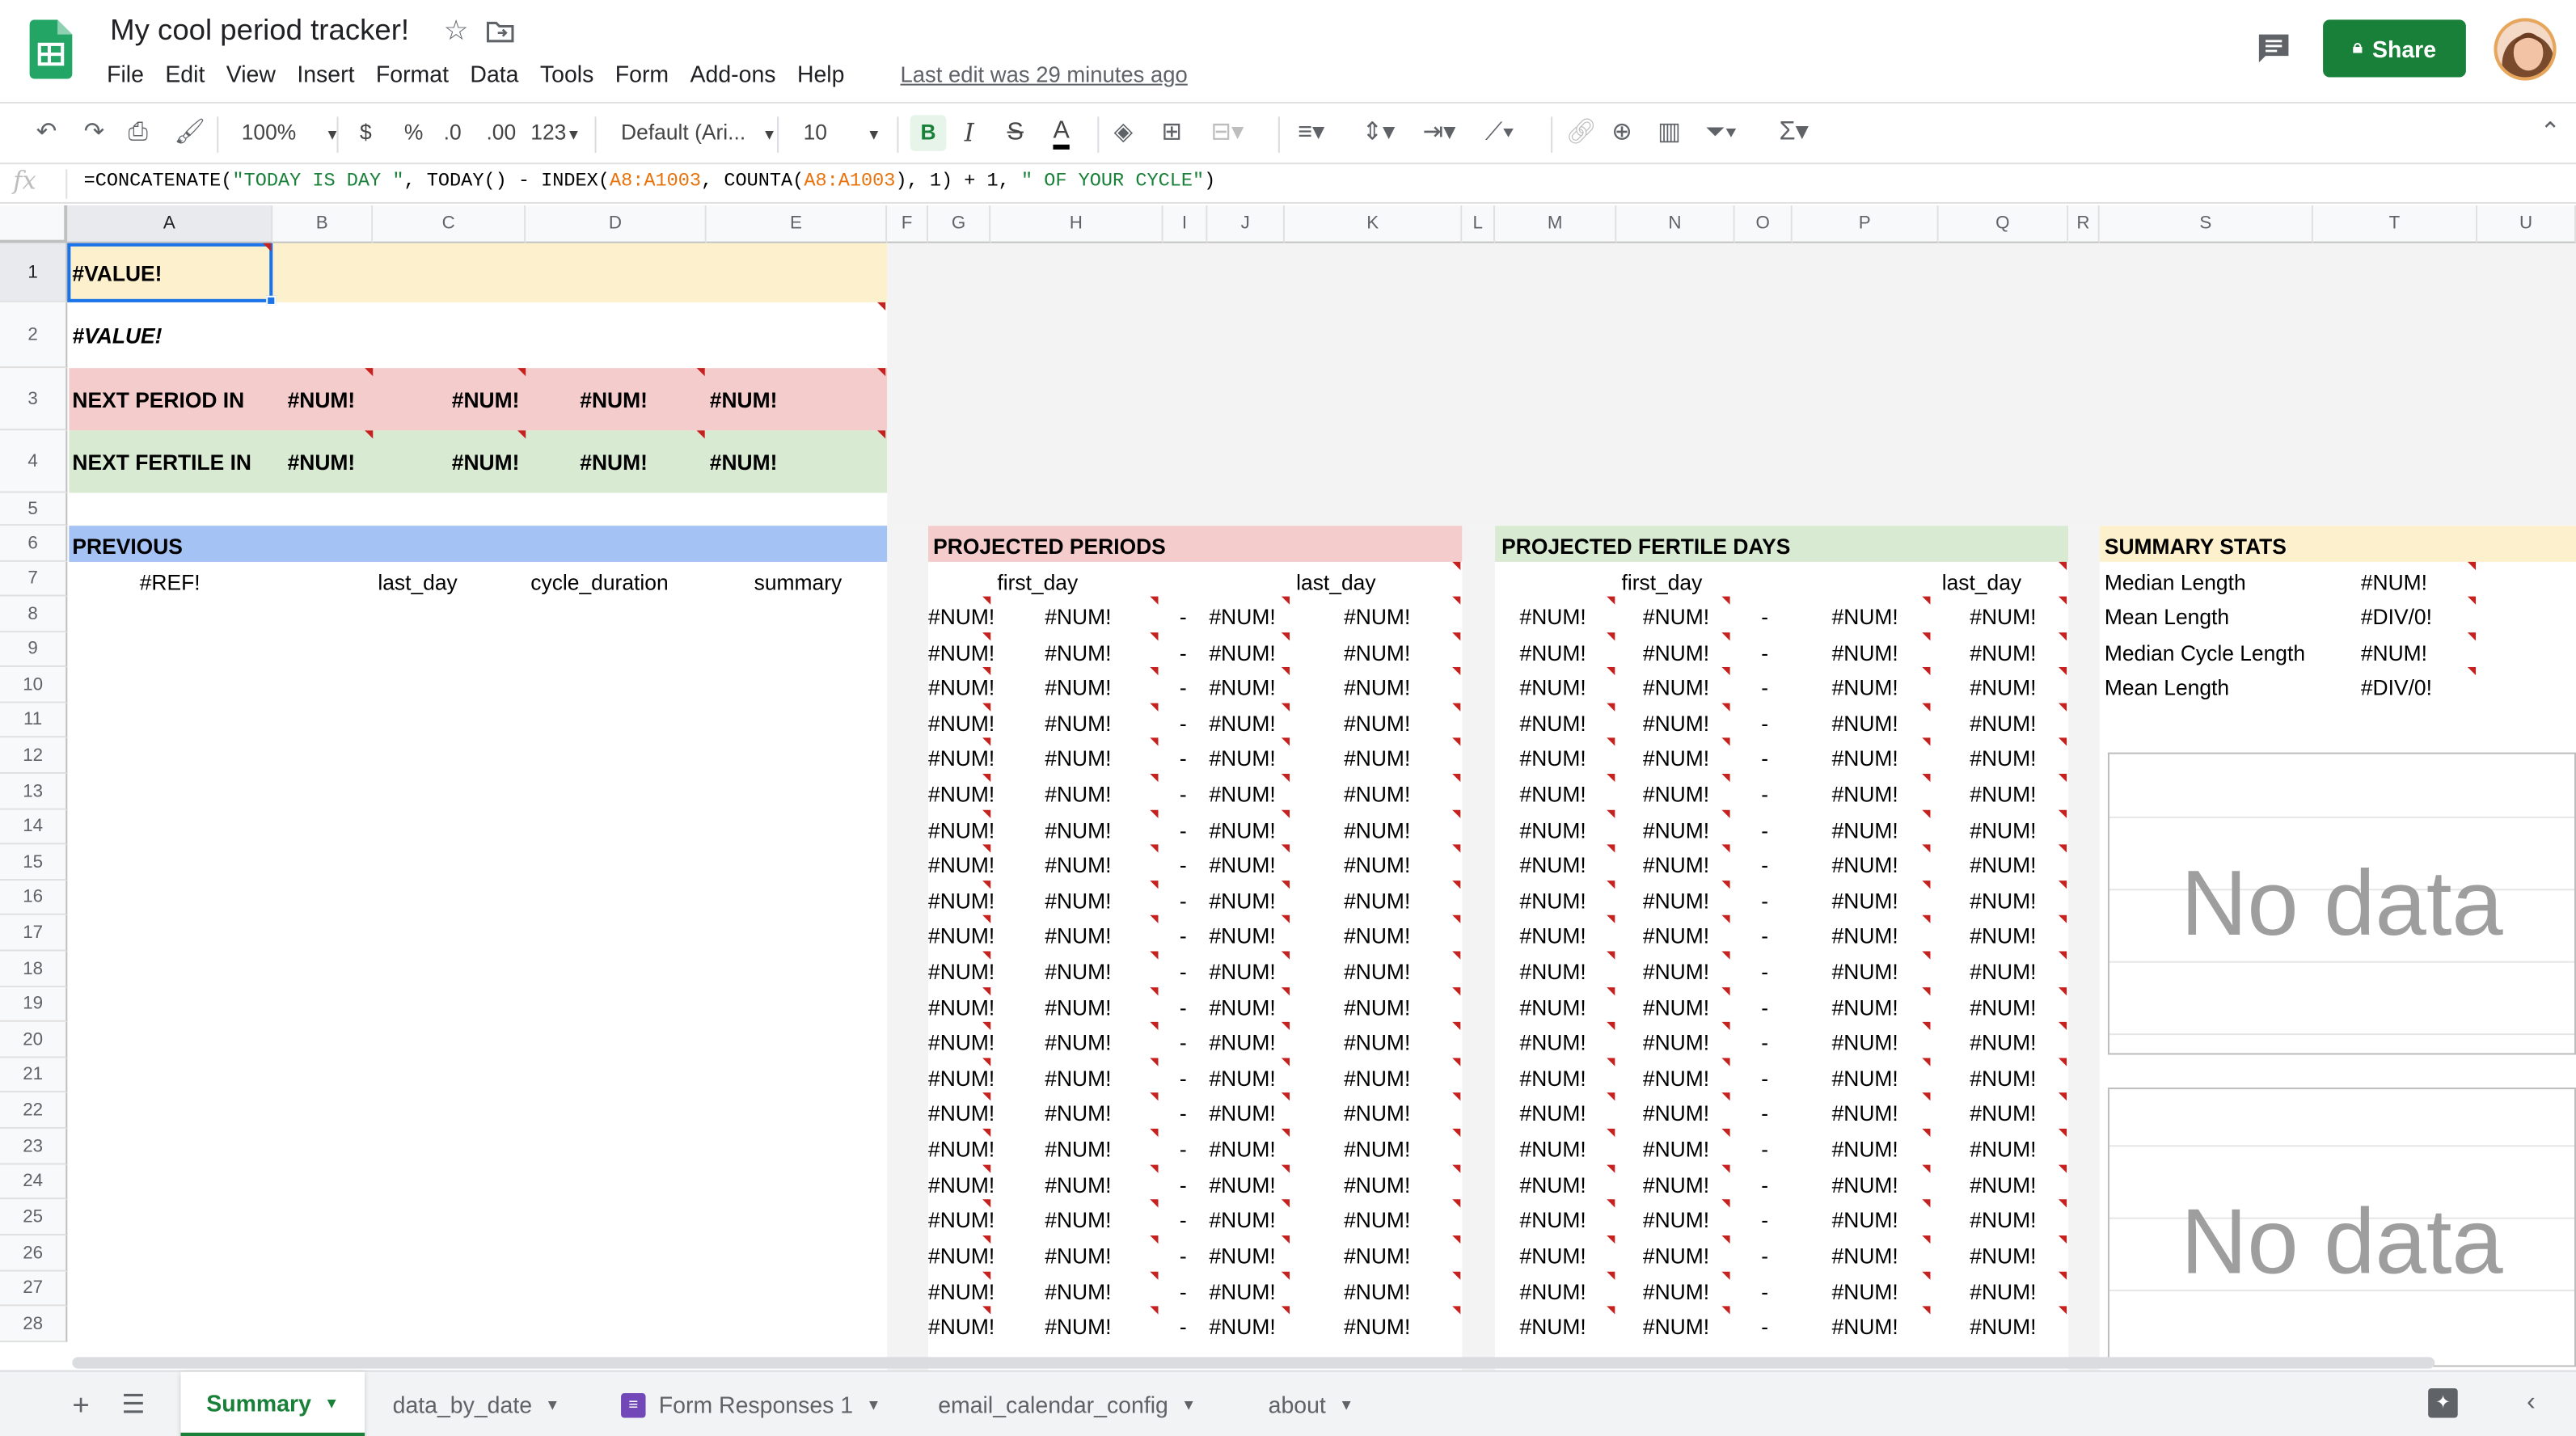  What do you see at coordinates (2394, 582) in the screenshot?
I see `summary-stat-value: #NUM!` at bounding box center [2394, 582].